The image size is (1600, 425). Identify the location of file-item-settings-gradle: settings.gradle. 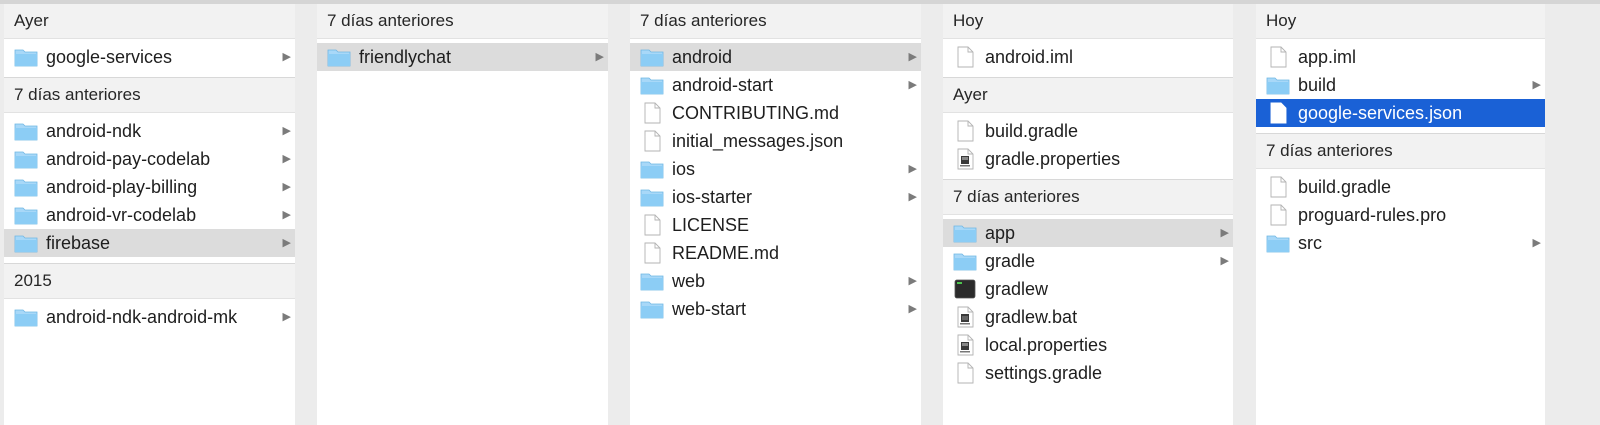
(1088, 373).